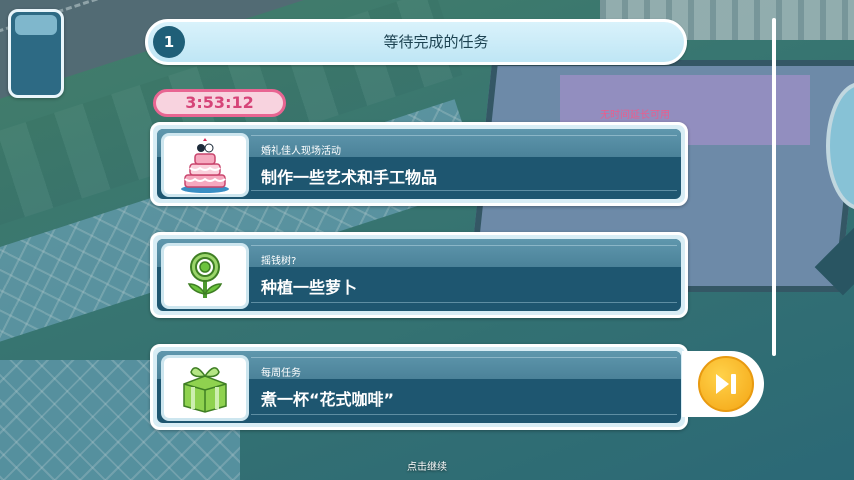 Image resolution: width=854 pixels, height=480 pixels. Describe the element at coordinates (419, 164) in the screenshot. I see `task-card-wedding: 婚礼佳人现场活动 制作一些艺术和手工物品` at that location.